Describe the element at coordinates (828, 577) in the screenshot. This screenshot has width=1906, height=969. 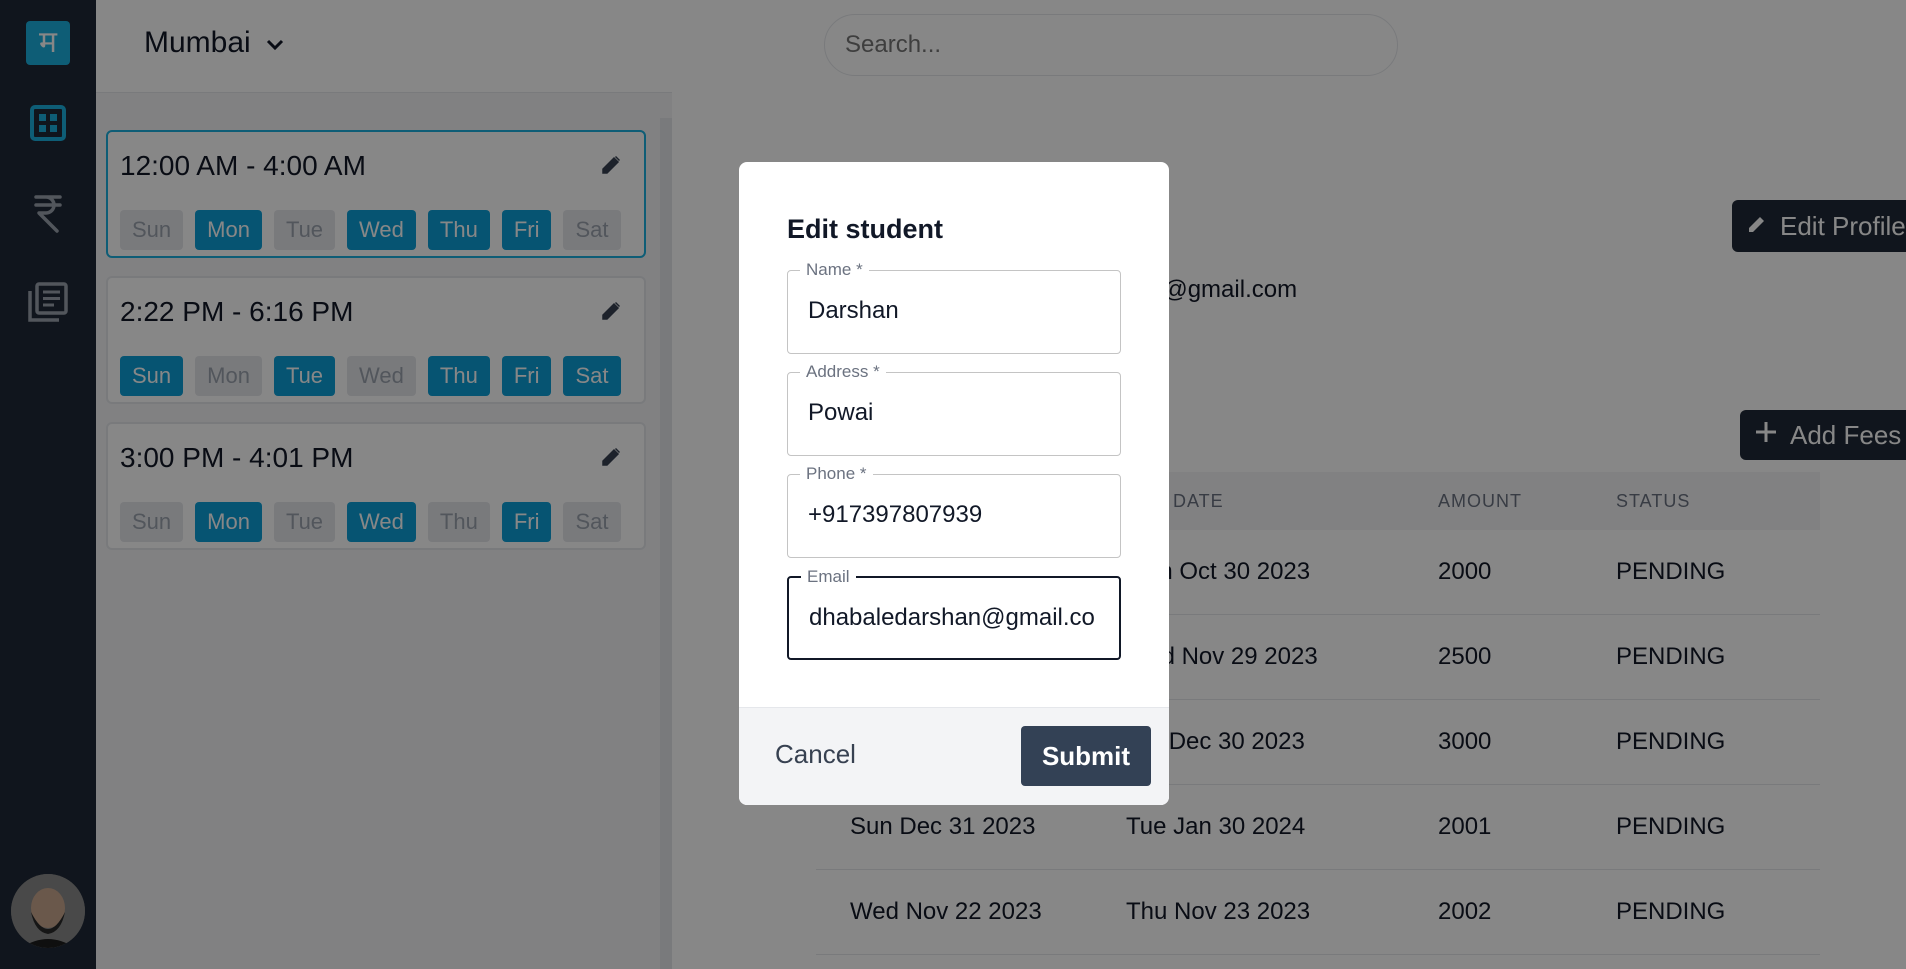
I see `email-label: Email` at that location.